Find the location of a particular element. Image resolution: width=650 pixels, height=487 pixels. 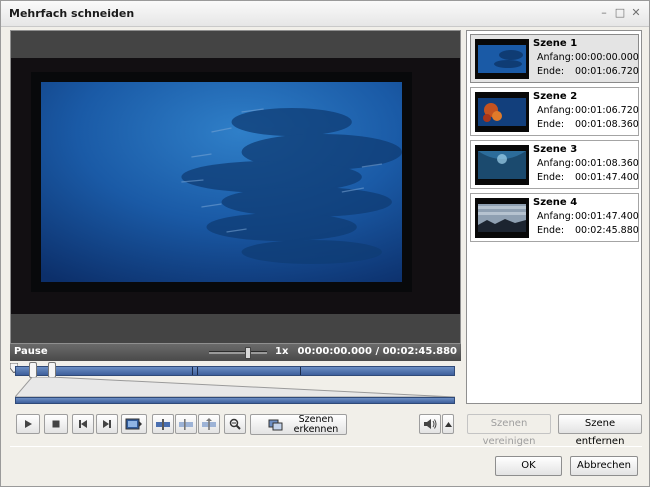

remove-scene-button: Szene entfernen is located at coordinates (600, 430).